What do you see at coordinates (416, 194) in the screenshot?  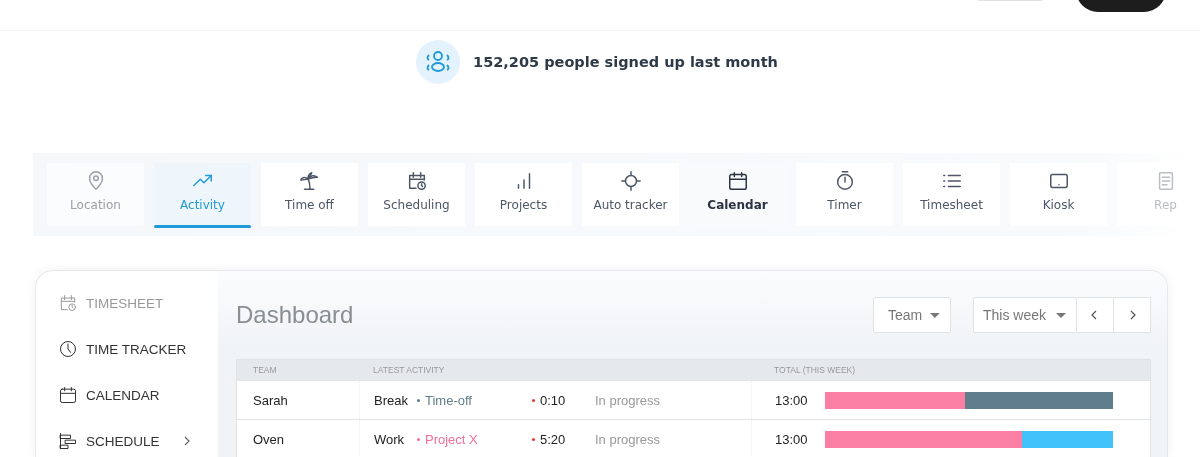 I see `feature-tab: Scheduling` at bounding box center [416, 194].